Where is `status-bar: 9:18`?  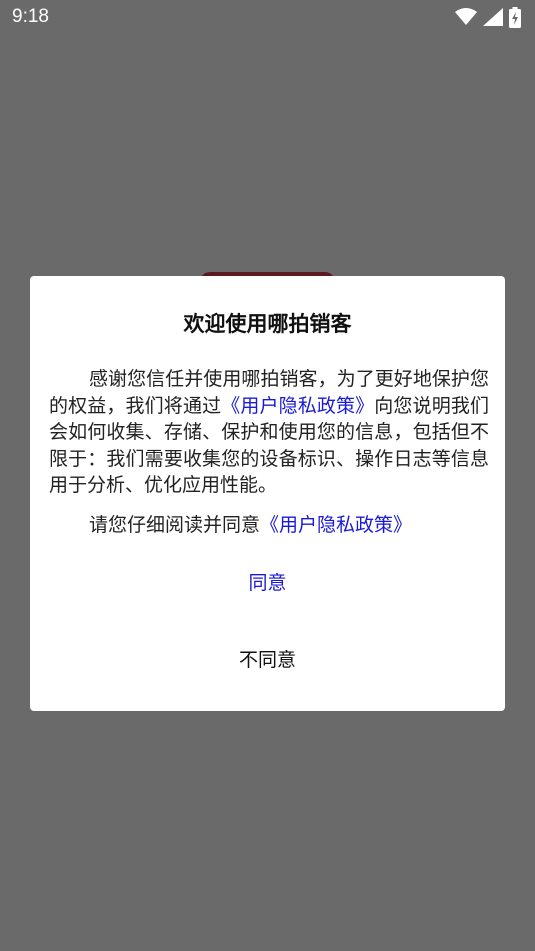
status-bar: 9:18 is located at coordinates (267, 17).